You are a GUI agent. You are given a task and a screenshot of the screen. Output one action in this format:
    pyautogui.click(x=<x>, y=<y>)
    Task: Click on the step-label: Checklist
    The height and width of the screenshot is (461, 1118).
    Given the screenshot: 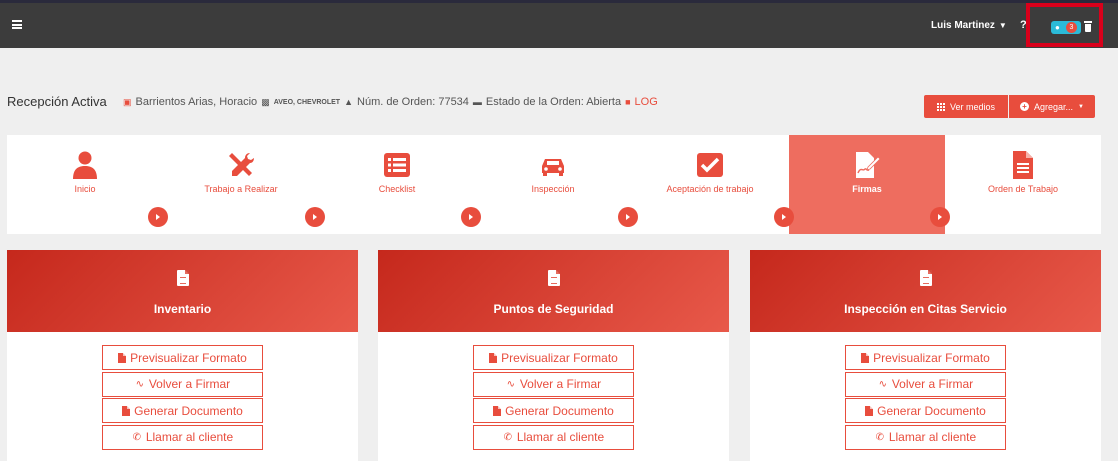 What is the action you would take?
    pyautogui.click(x=397, y=189)
    